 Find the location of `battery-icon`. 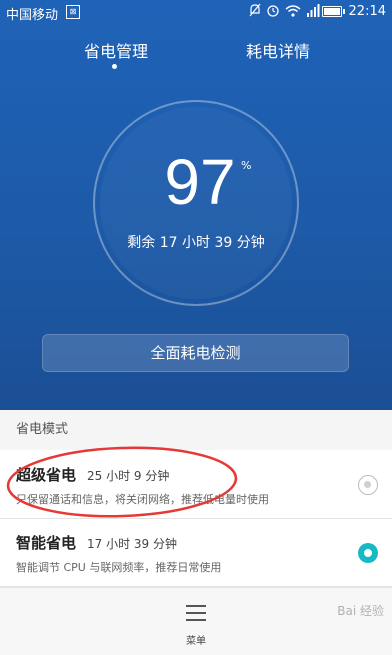

battery-icon is located at coordinates (333, 11).